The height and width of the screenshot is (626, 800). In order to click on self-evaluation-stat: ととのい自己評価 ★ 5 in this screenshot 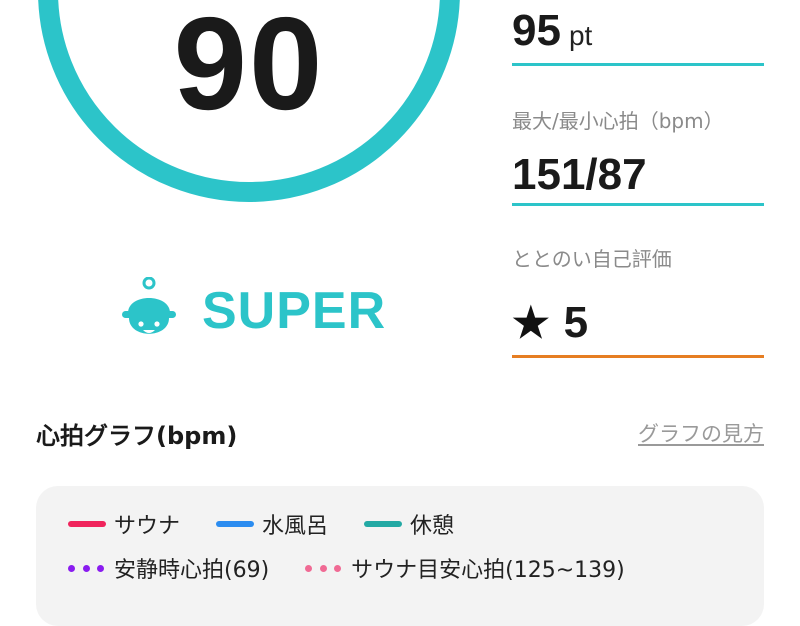, I will do `click(638, 301)`.